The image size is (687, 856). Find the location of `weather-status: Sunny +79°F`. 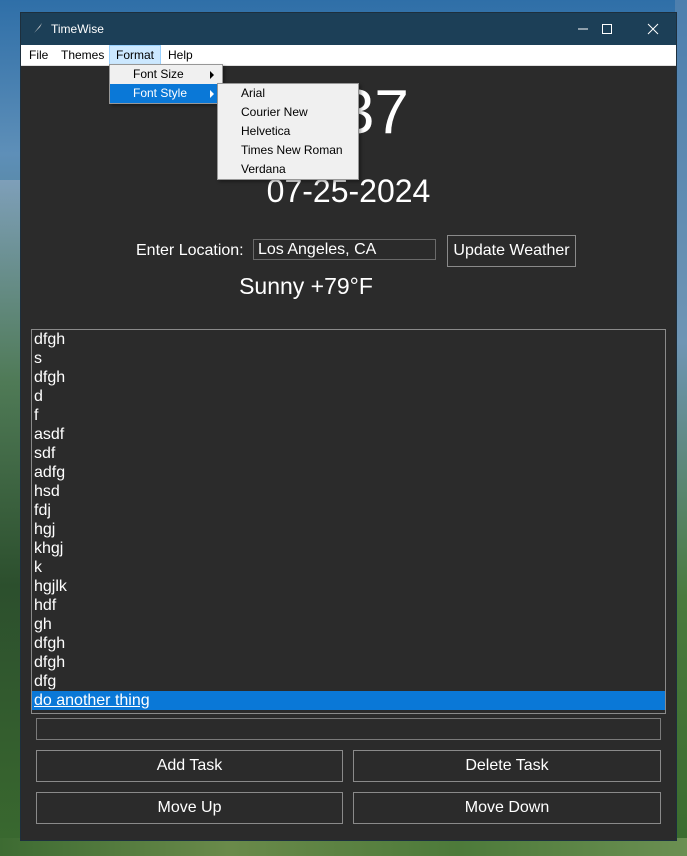

weather-status: Sunny +79°F is located at coordinates (306, 286).